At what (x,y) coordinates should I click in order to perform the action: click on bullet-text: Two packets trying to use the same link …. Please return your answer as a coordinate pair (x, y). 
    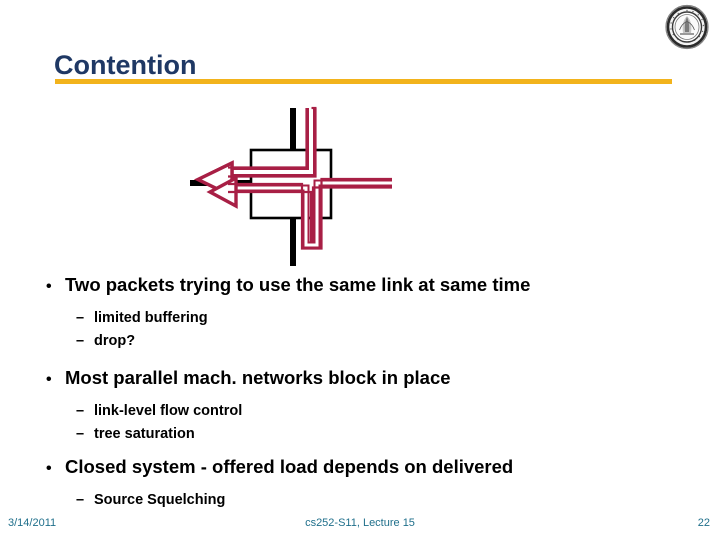
    Looking at the image, I should click on (298, 284).